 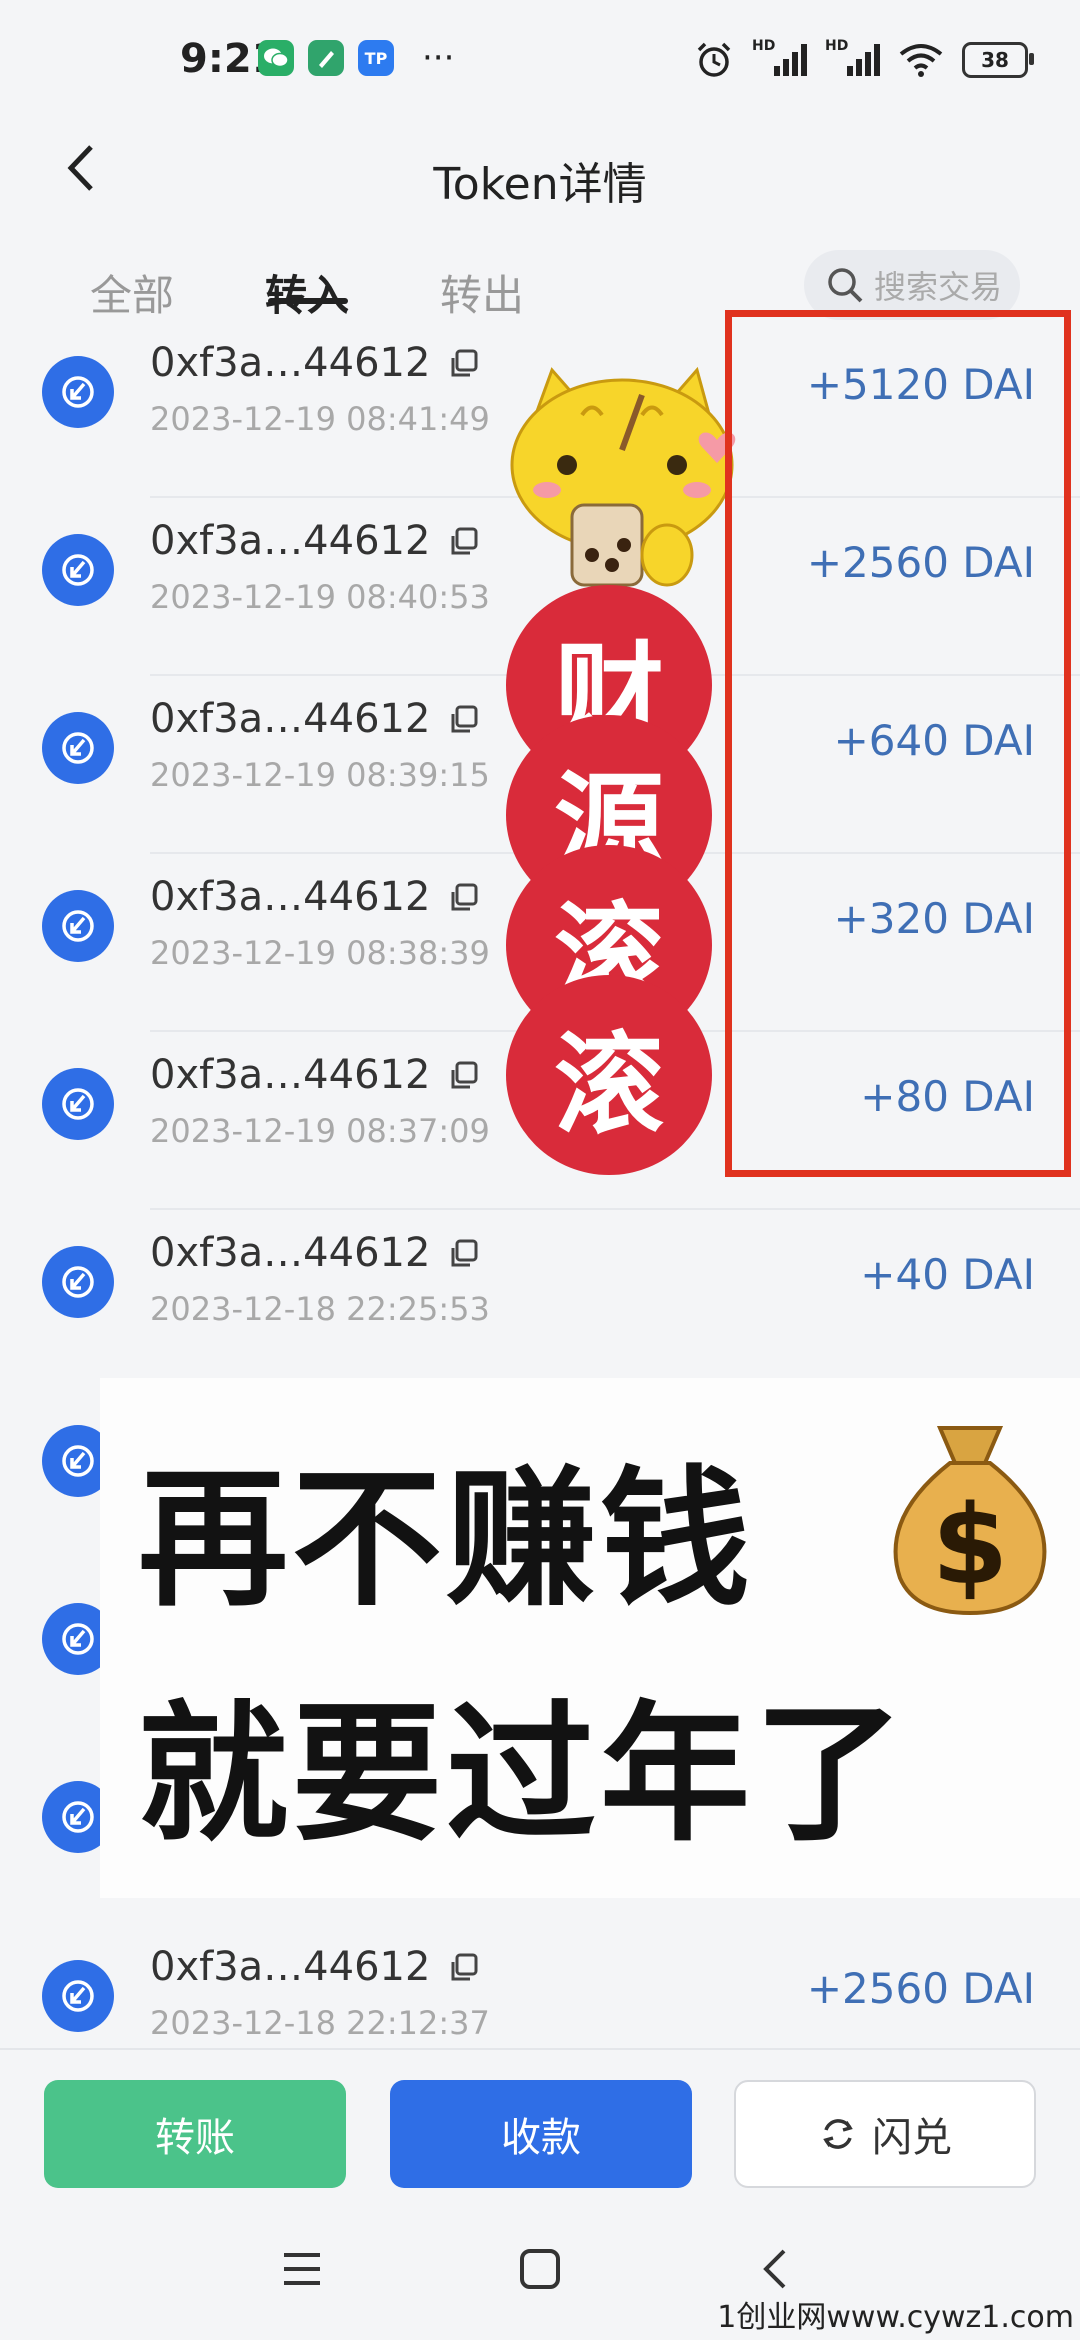 What do you see at coordinates (541, 2134) in the screenshot?
I see `receive-button: 收款` at bounding box center [541, 2134].